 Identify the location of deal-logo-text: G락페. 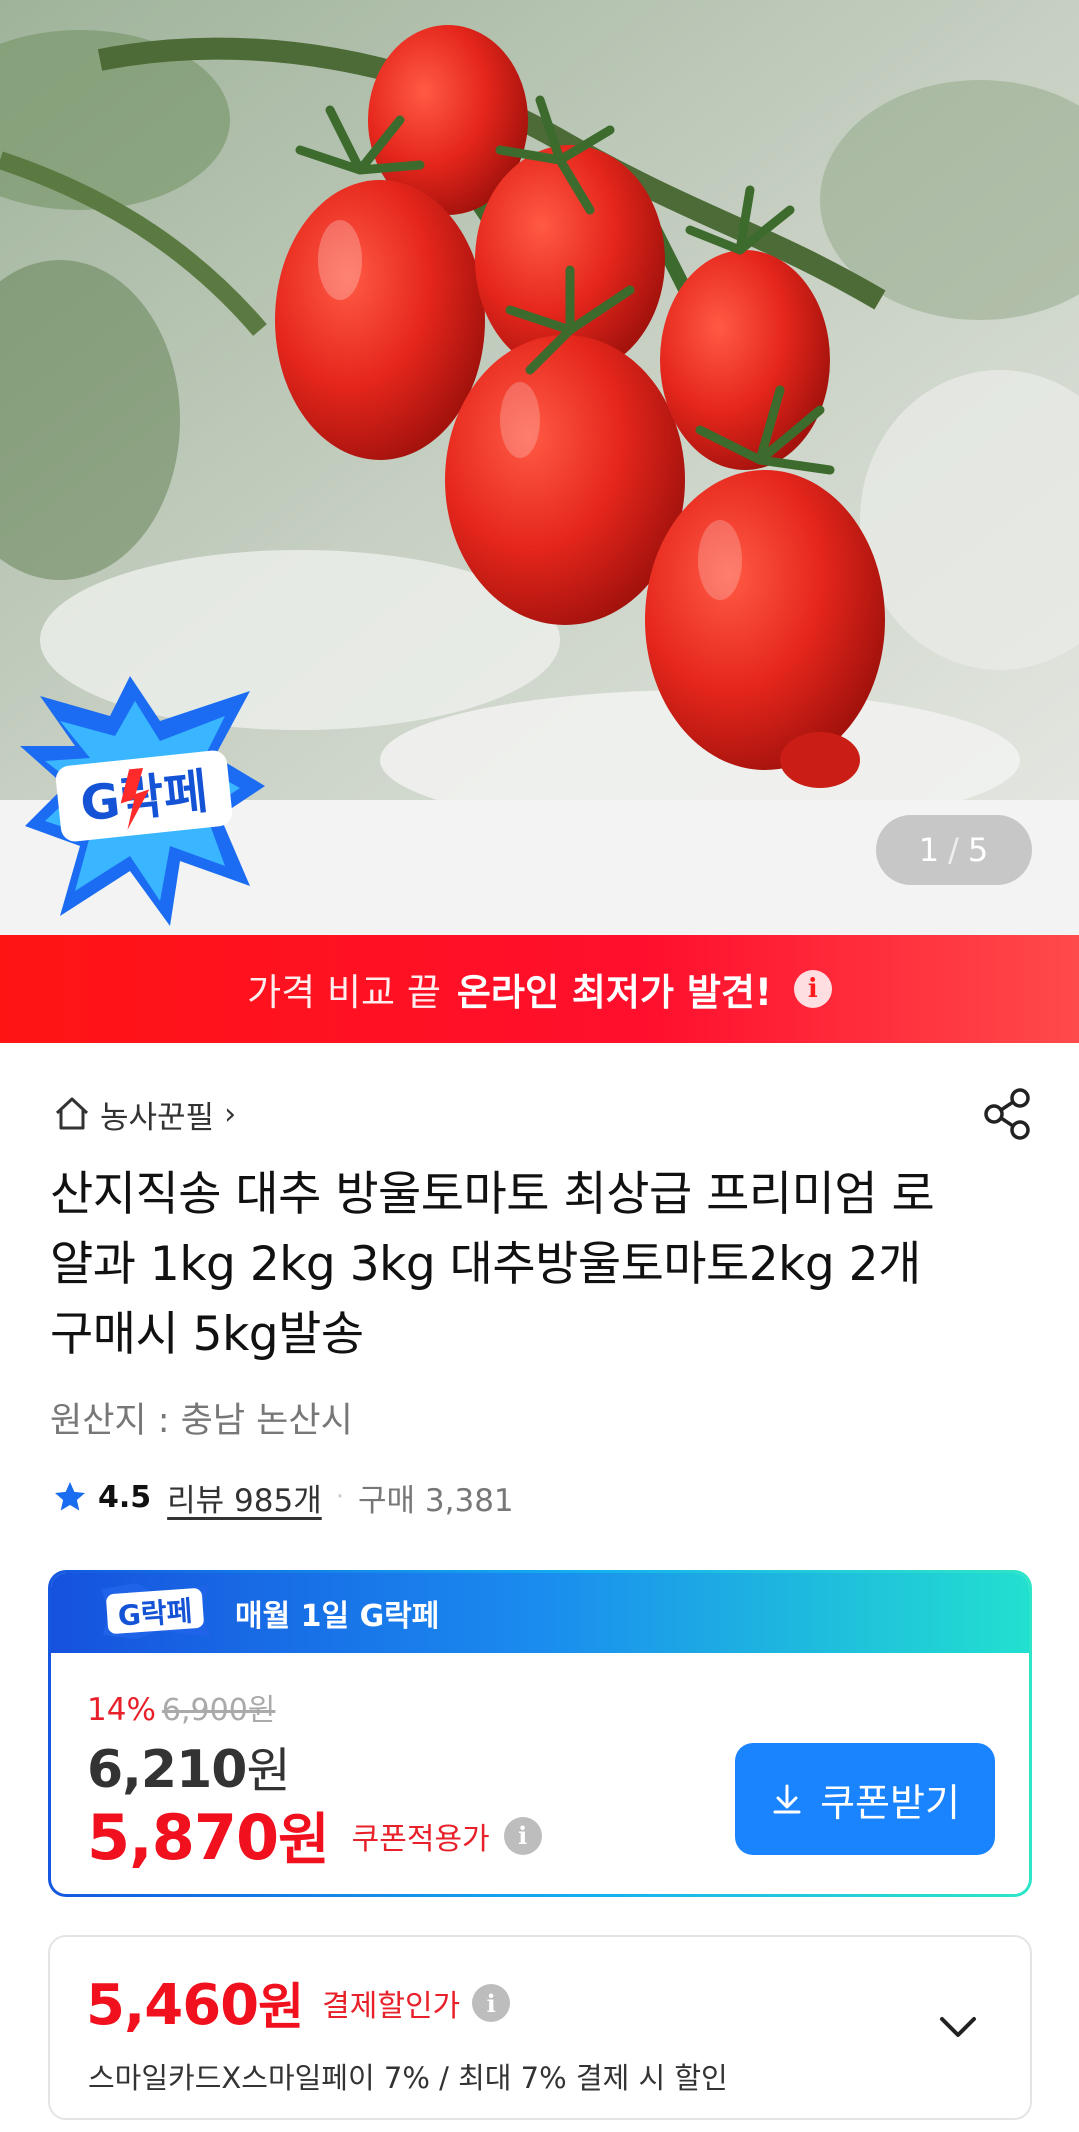
(155, 1613).